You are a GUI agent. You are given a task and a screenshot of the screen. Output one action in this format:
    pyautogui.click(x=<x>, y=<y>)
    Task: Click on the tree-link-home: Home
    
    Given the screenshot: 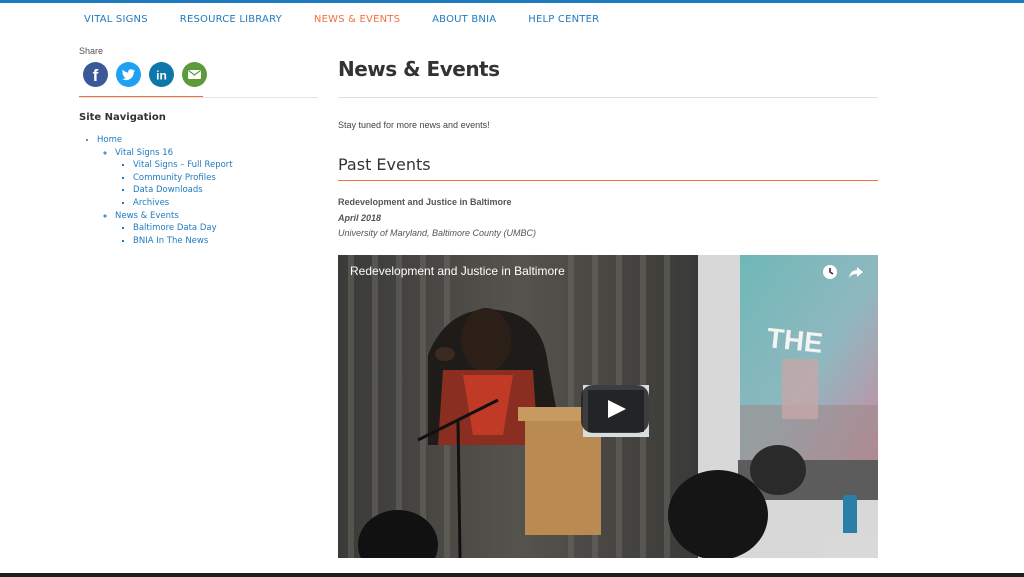 What is the action you would take?
    pyautogui.click(x=109, y=140)
    